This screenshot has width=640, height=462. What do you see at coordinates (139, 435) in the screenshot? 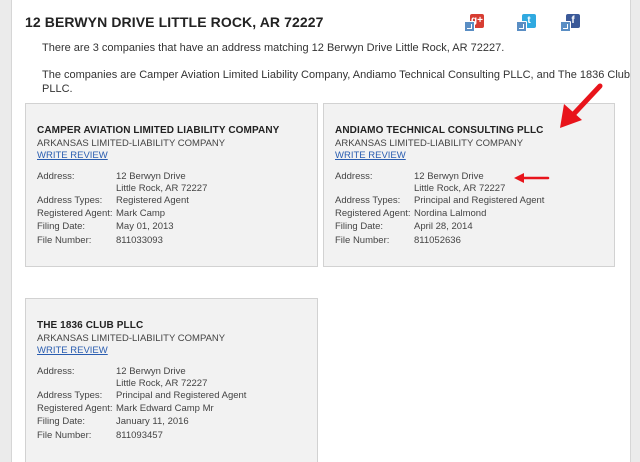
I see `file-number-value: 811093457` at bounding box center [139, 435].